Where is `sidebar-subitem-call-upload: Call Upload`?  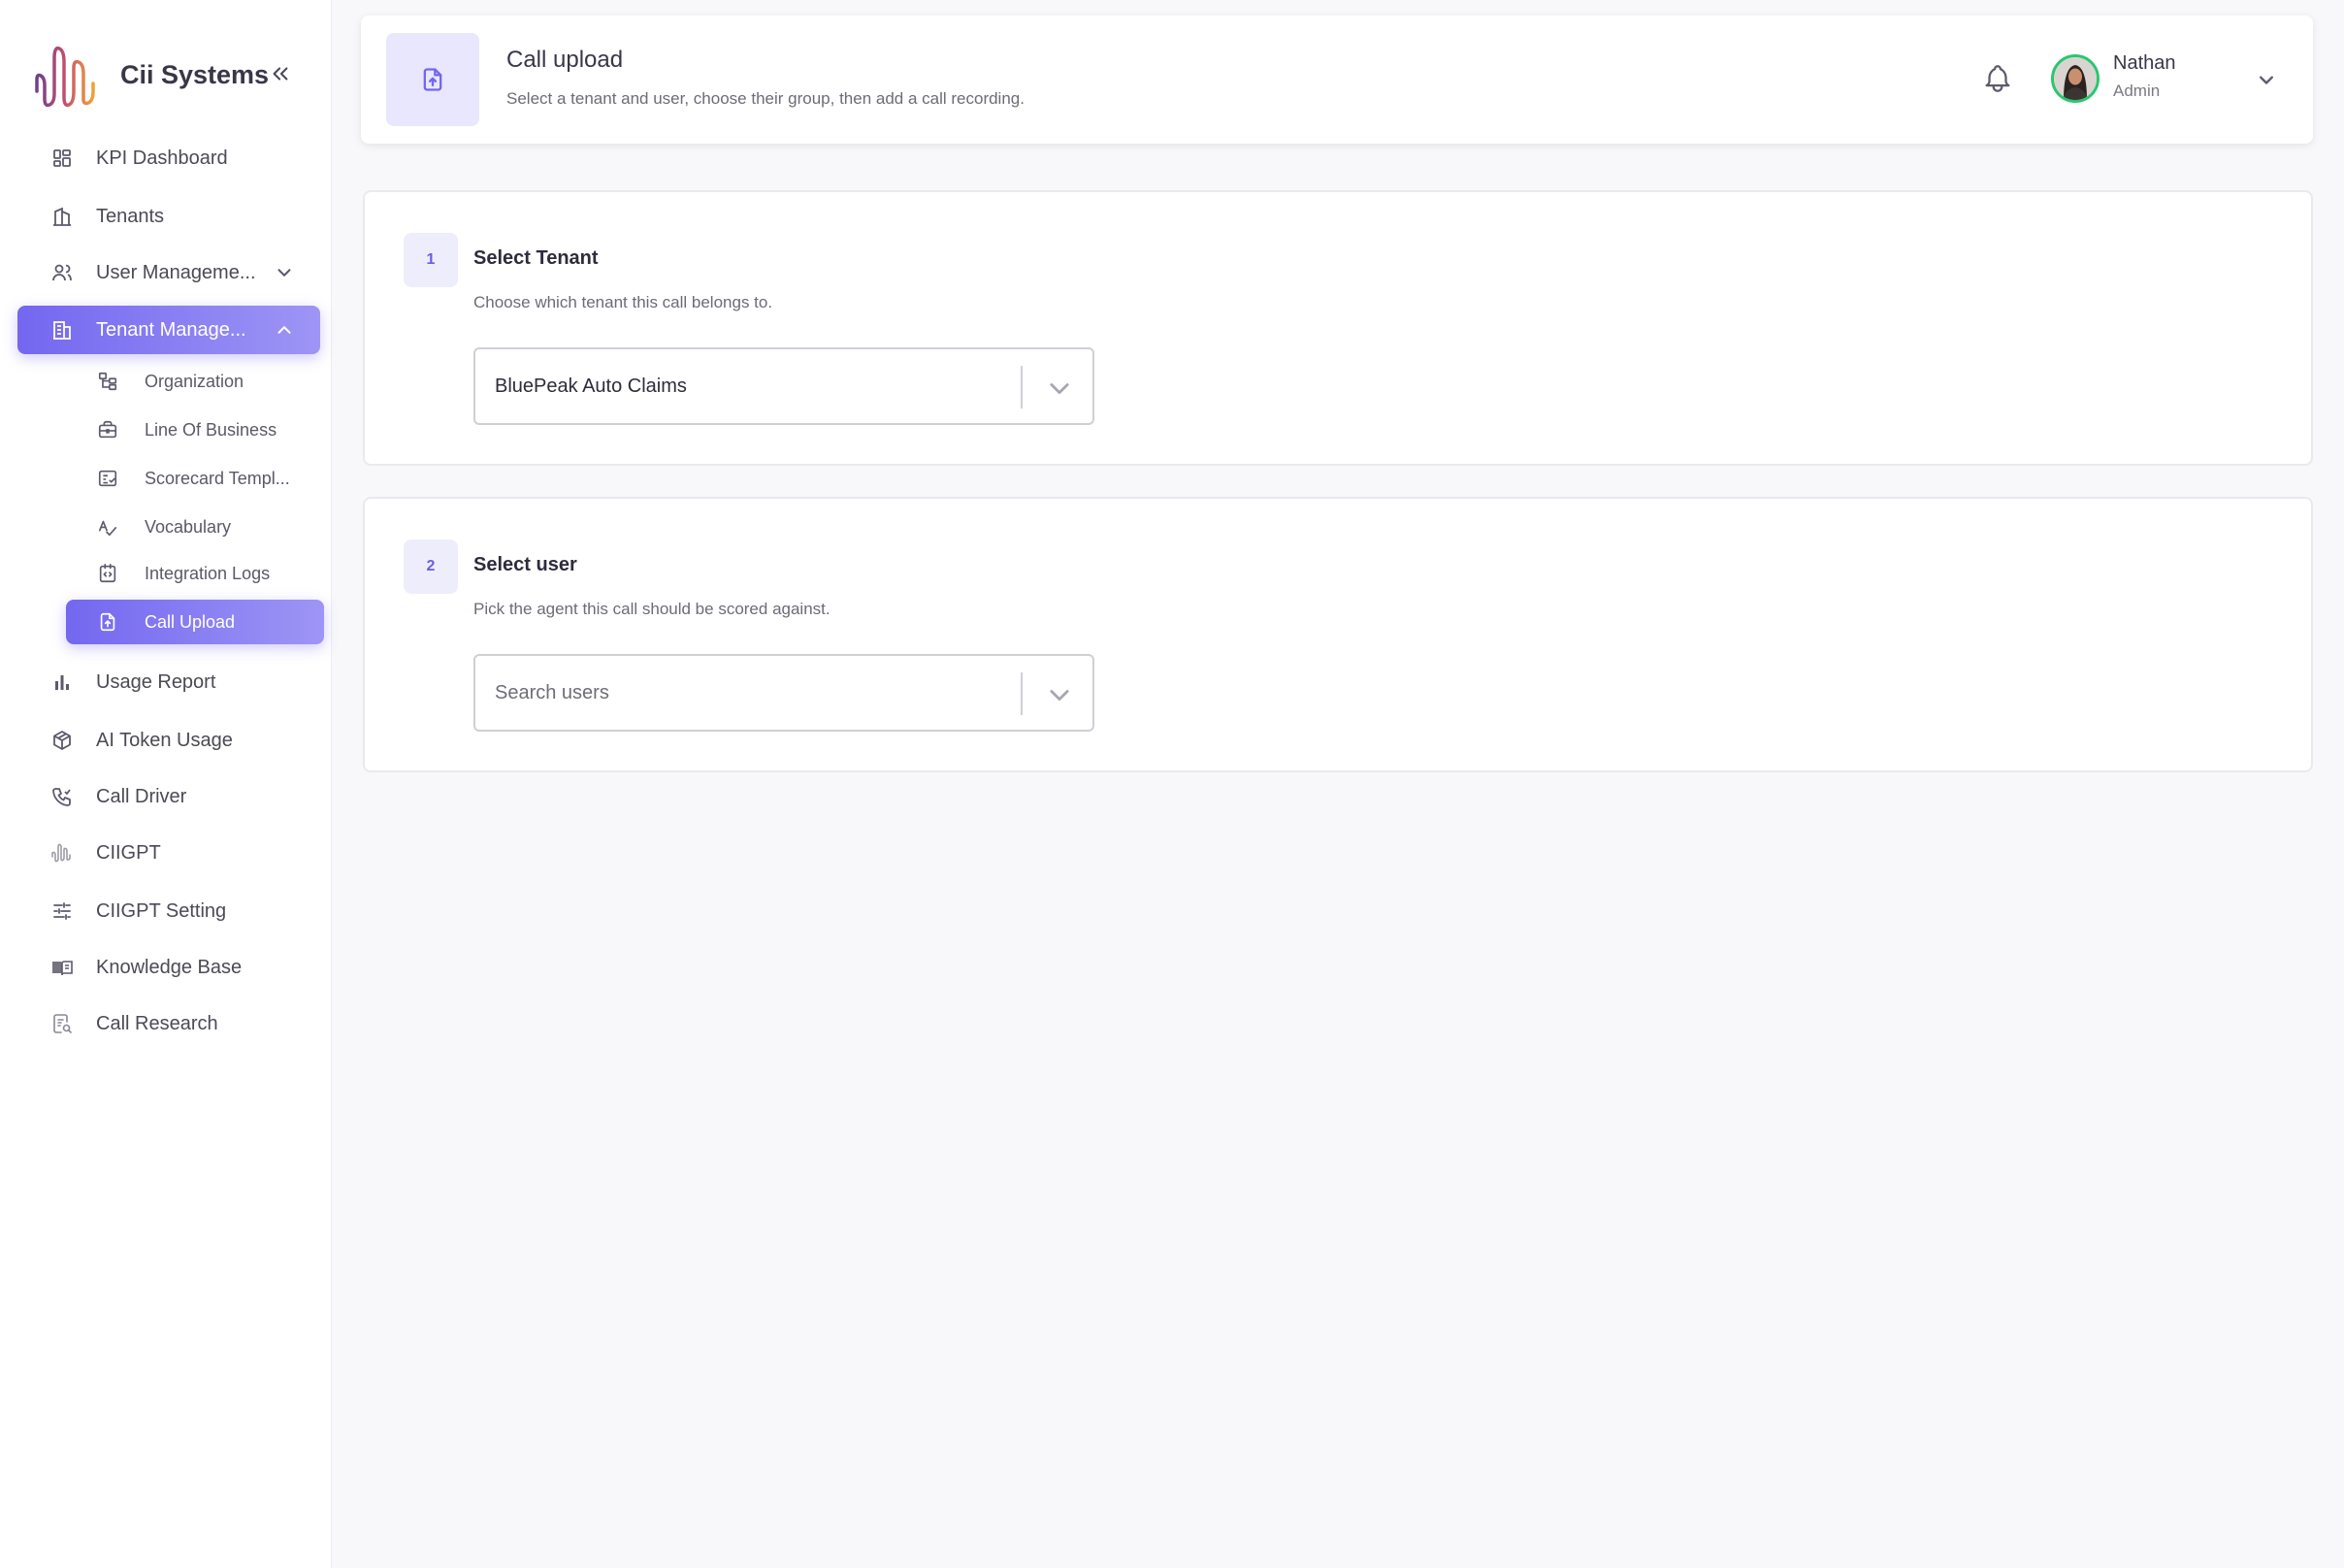 sidebar-subitem-call-upload: Call Upload is located at coordinates (195, 622).